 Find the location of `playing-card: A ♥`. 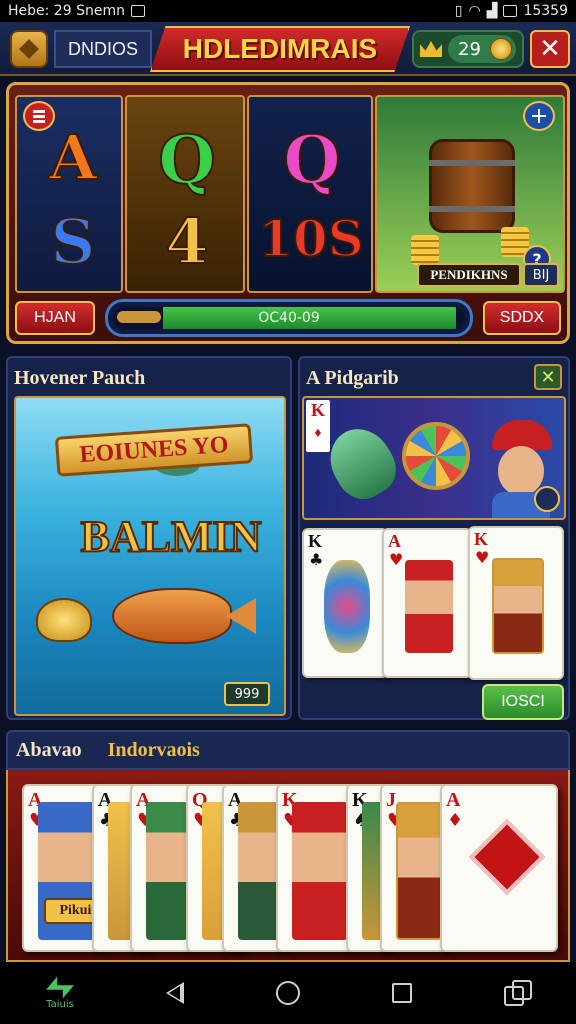

playing-card: A ♥ is located at coordinates (427, 603).